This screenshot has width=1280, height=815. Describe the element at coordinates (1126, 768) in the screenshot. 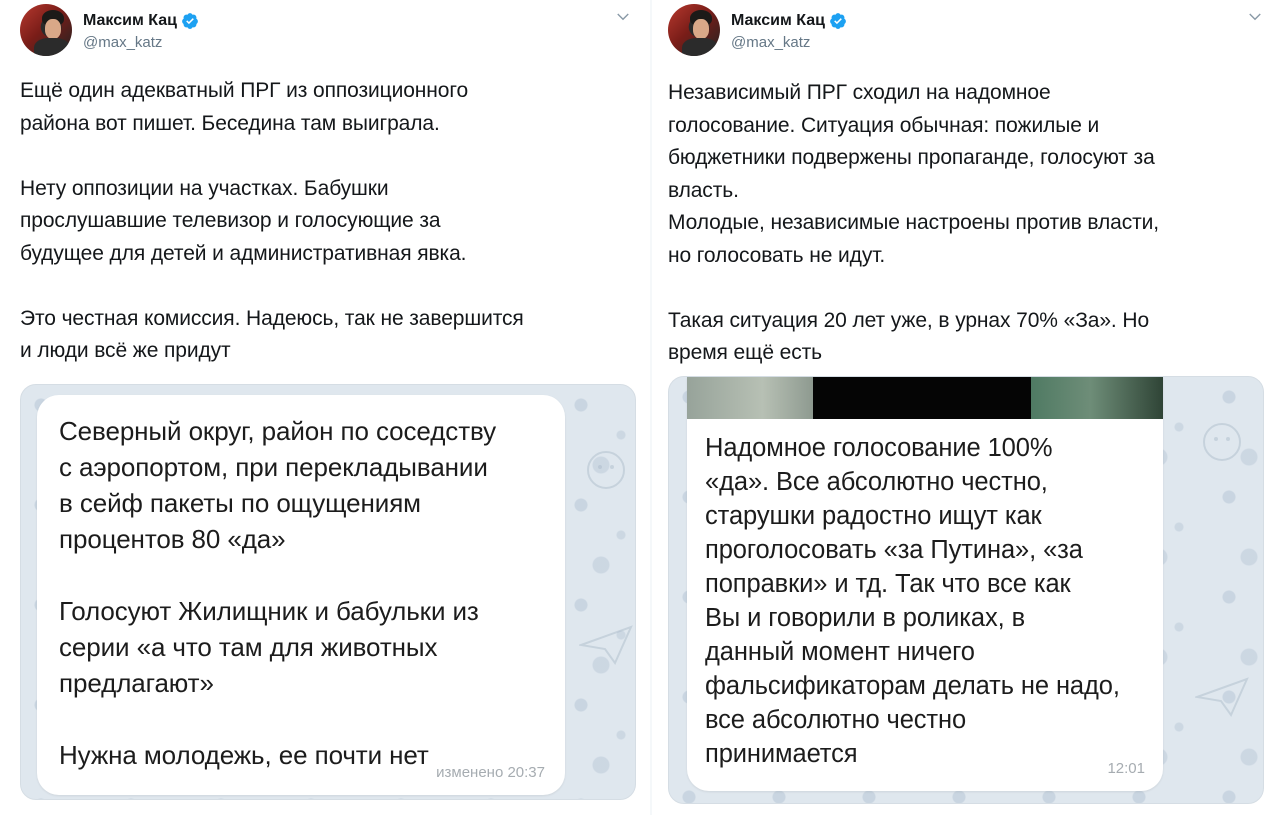

I see `message-timestamp: 12:01` at that location.